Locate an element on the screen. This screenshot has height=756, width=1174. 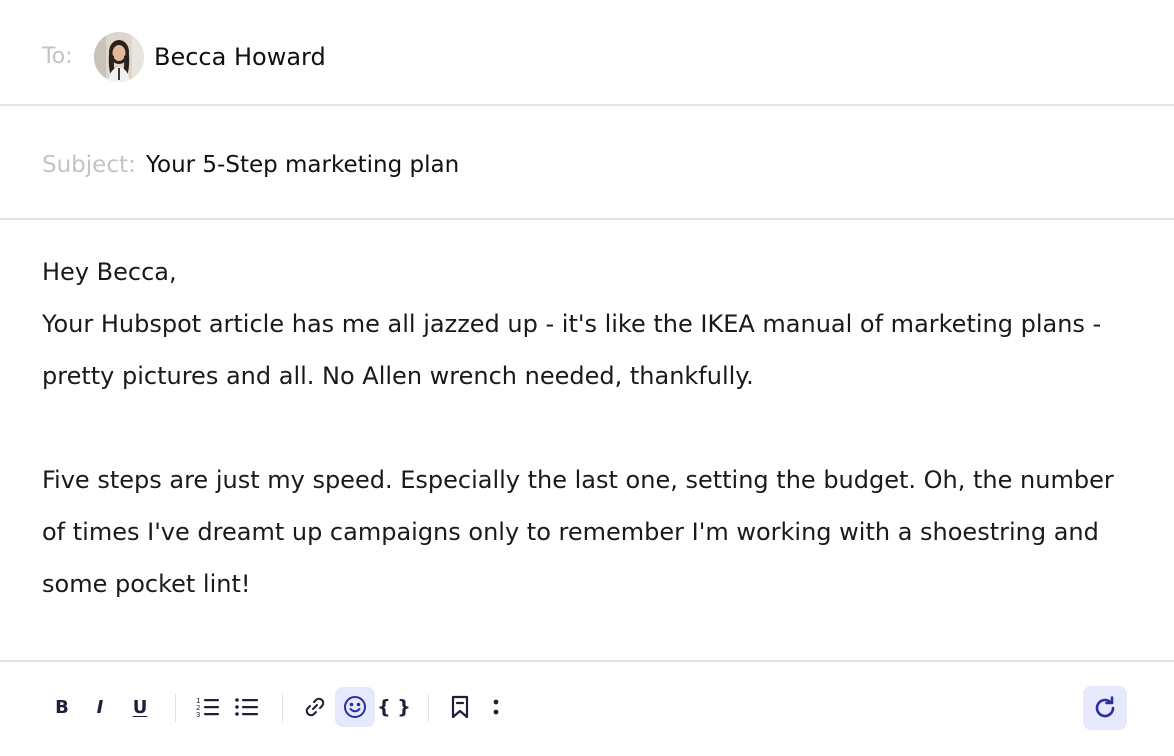
more-vertical-icon is located at coordinates (496, 707).